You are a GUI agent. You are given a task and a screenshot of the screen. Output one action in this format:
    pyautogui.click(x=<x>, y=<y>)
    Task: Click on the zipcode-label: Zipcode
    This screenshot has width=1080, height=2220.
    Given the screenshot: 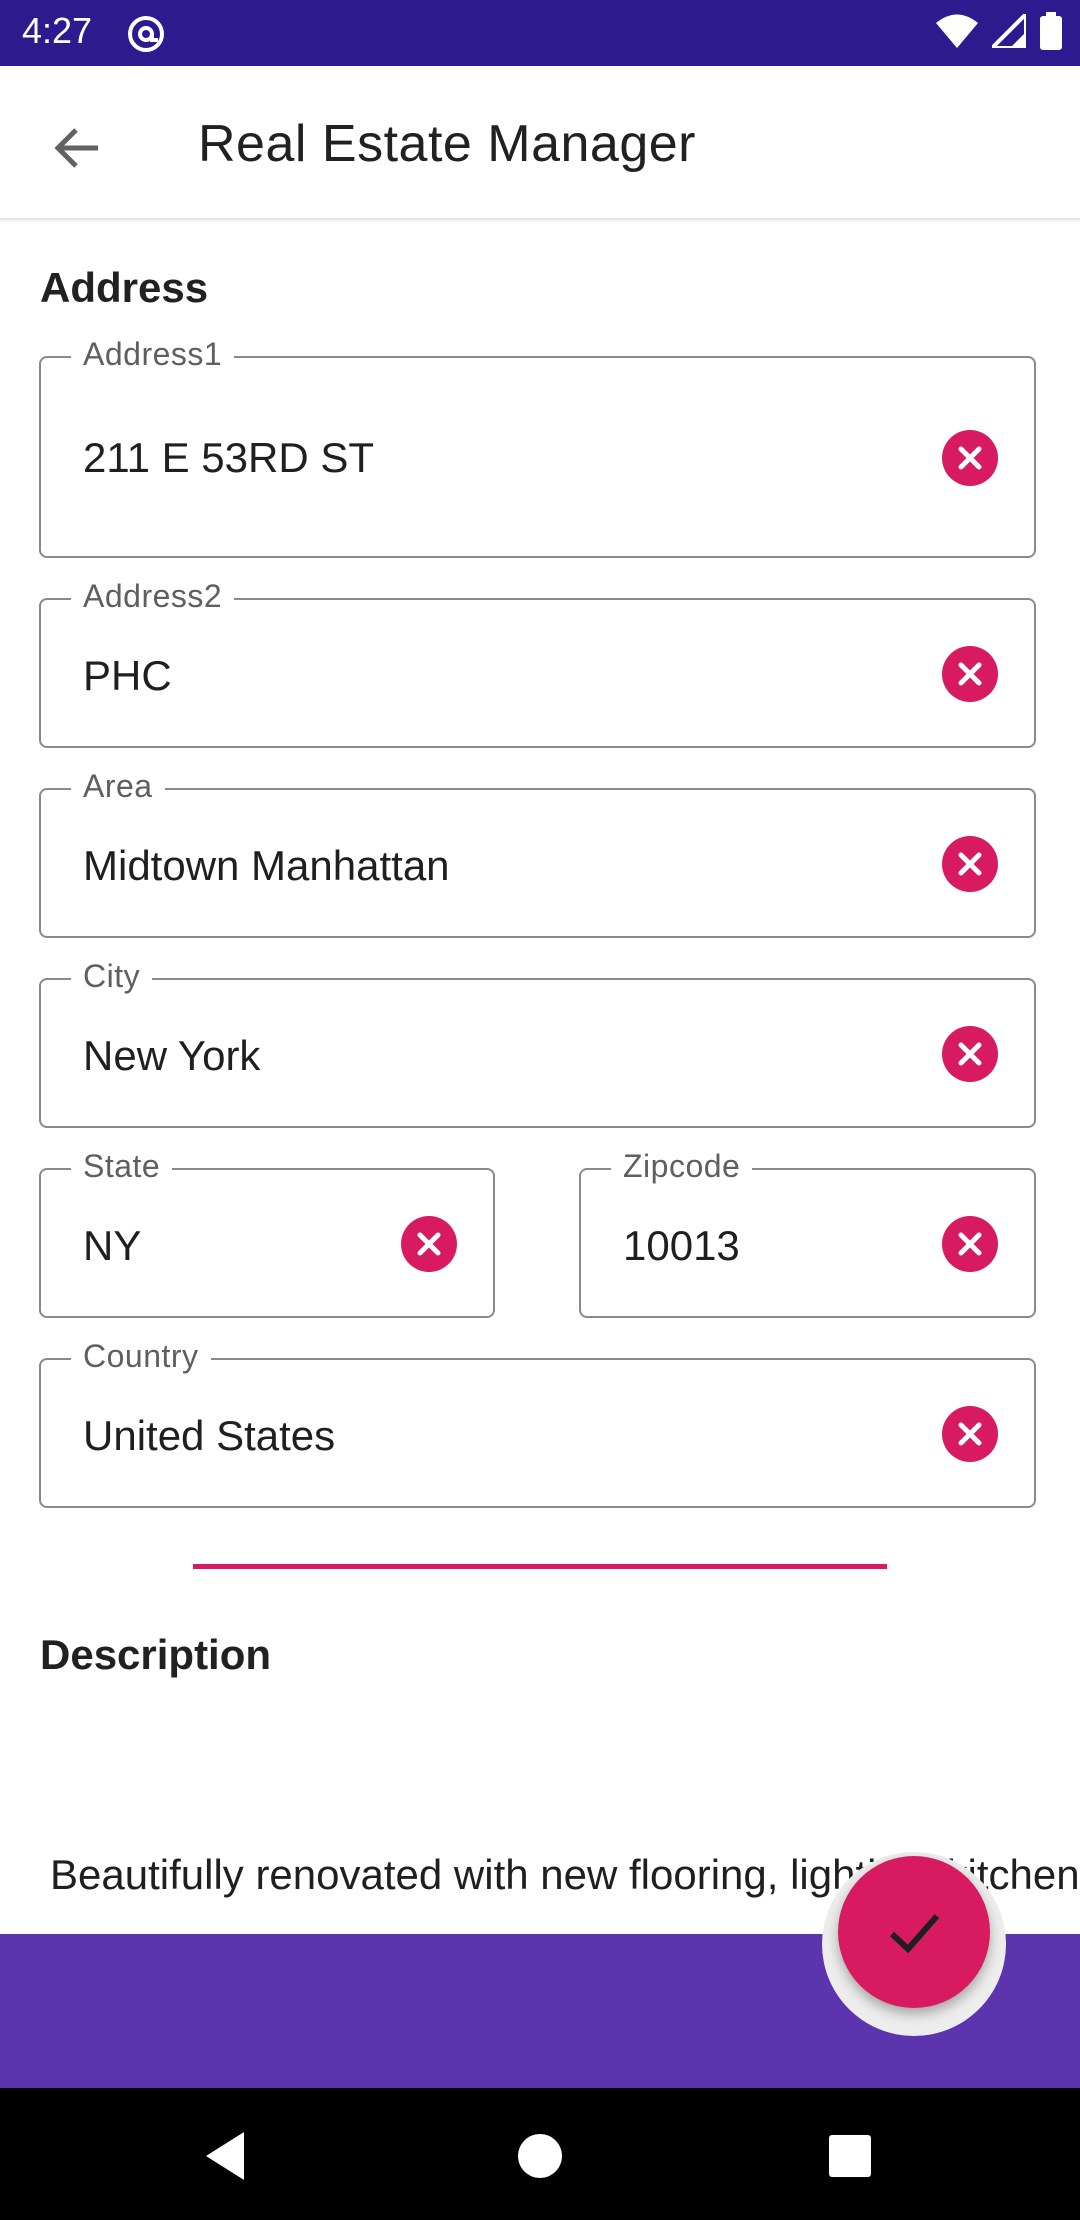 What is the action you would take?
    pyautogui.click(x=682, y=1166)
    